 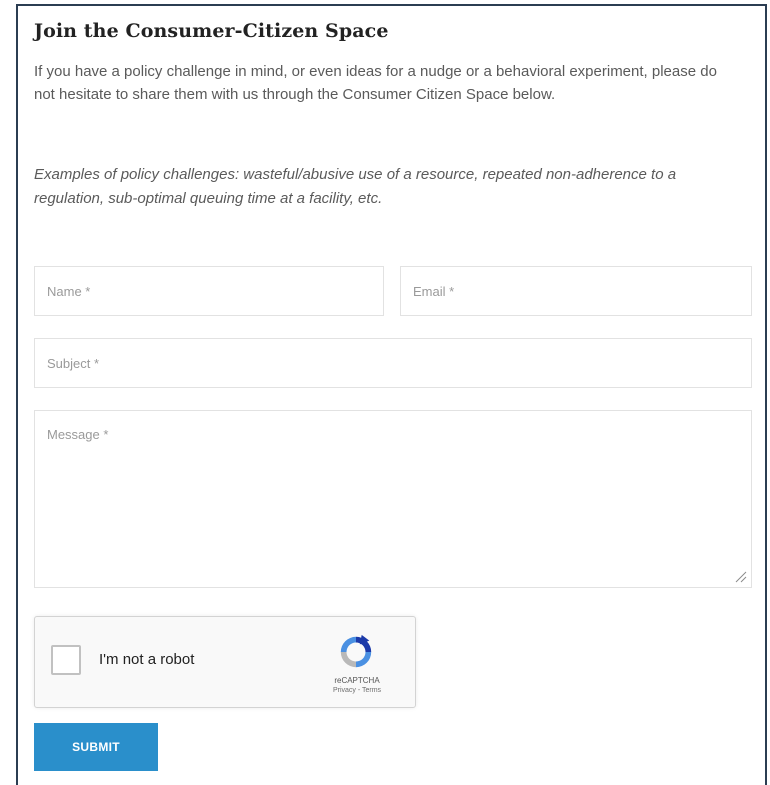 I want to click on recaptcha-label: I'm not a robot, so click(x=147, y=659).